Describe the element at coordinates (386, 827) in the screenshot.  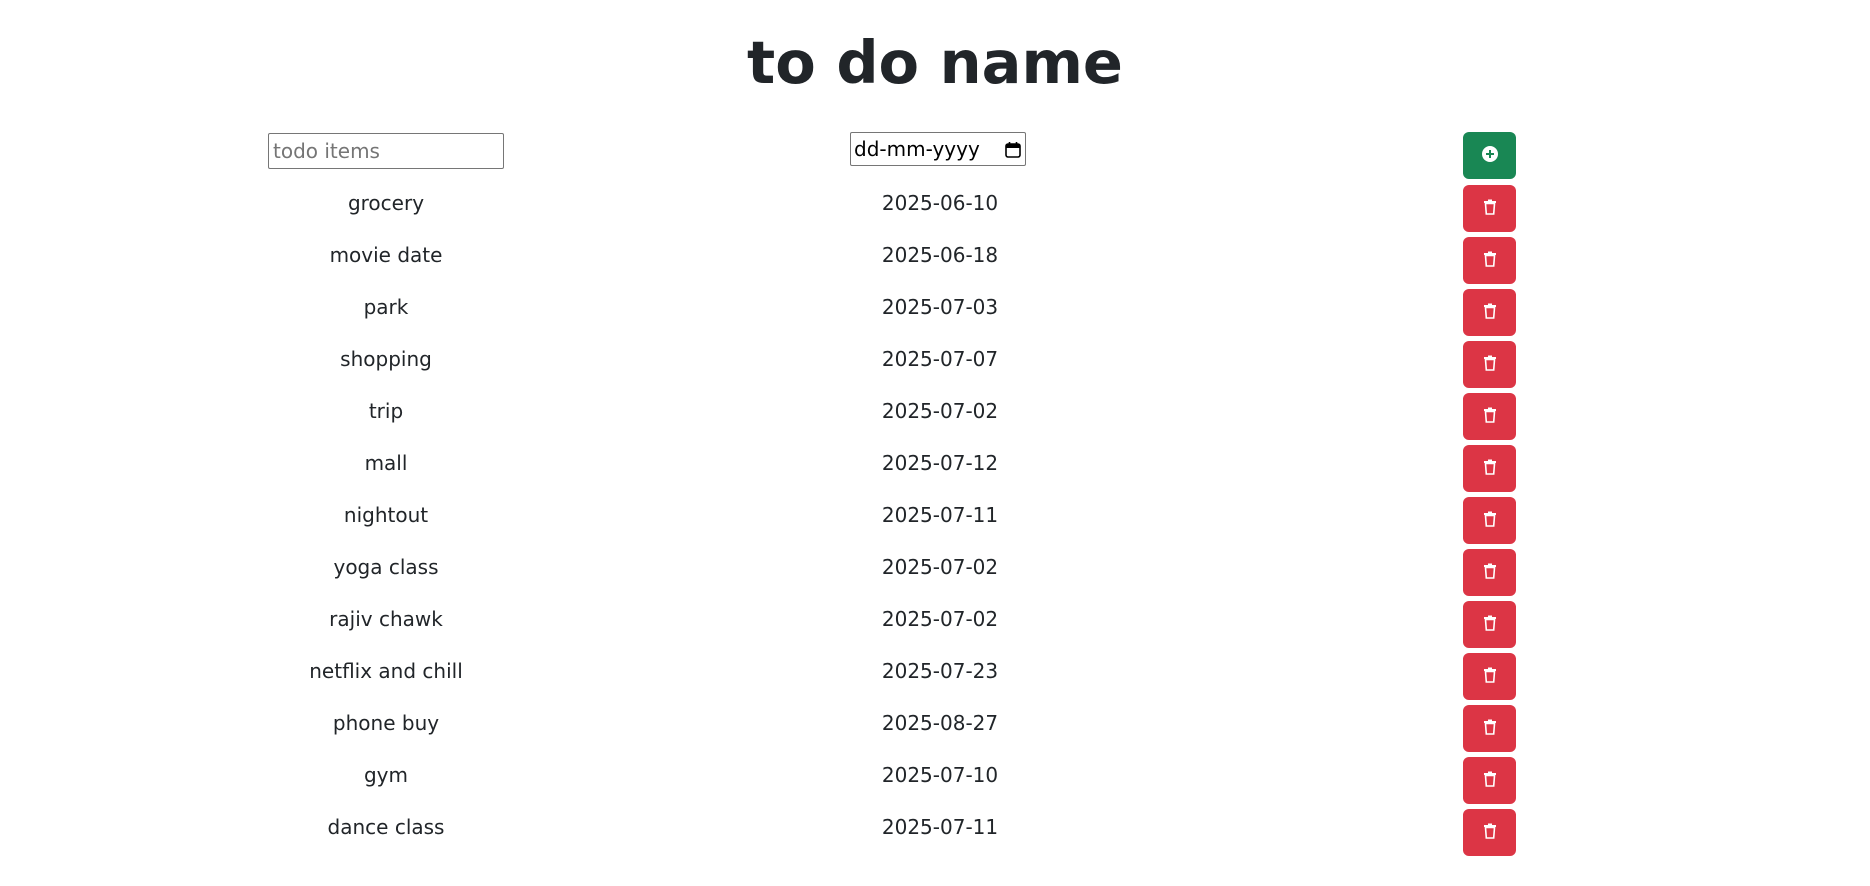
I see `todo-name: dance class` at that location.